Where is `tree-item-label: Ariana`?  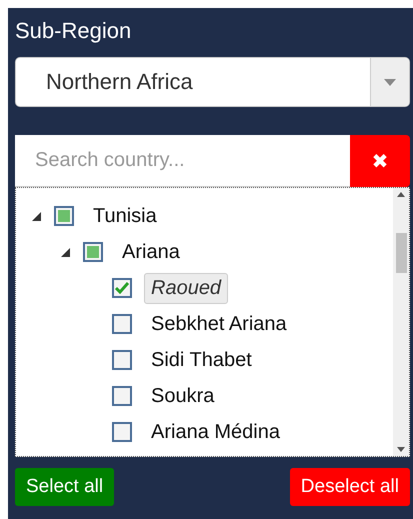 tree-item-label: Ariana is located at coordinates (151, 252).